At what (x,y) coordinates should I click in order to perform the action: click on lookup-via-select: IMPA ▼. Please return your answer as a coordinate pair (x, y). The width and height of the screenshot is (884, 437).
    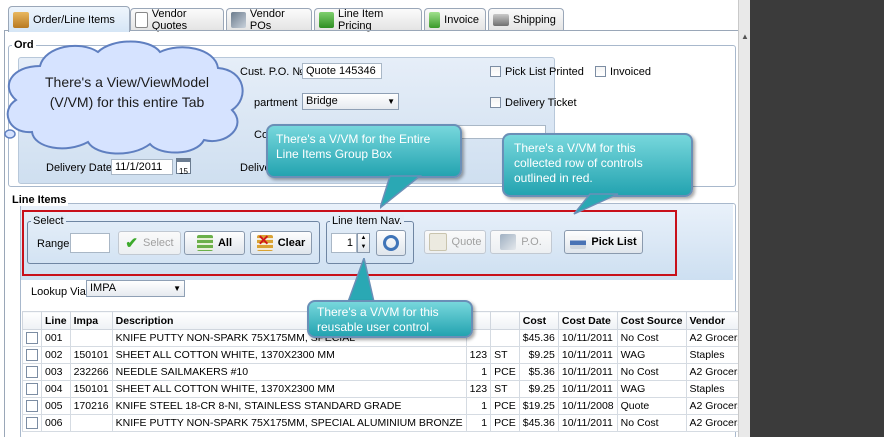
    Looking at the image, I should click on (135, 288).